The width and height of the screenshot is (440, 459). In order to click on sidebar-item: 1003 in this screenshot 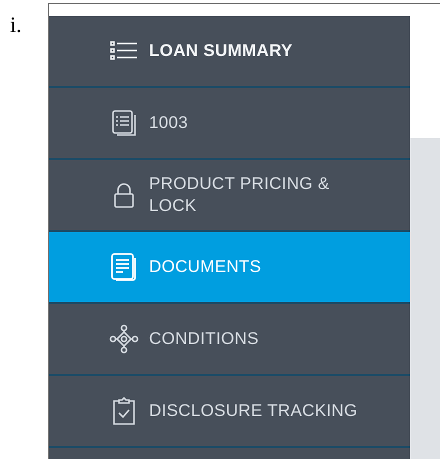, I will do `click(229, 124)`.